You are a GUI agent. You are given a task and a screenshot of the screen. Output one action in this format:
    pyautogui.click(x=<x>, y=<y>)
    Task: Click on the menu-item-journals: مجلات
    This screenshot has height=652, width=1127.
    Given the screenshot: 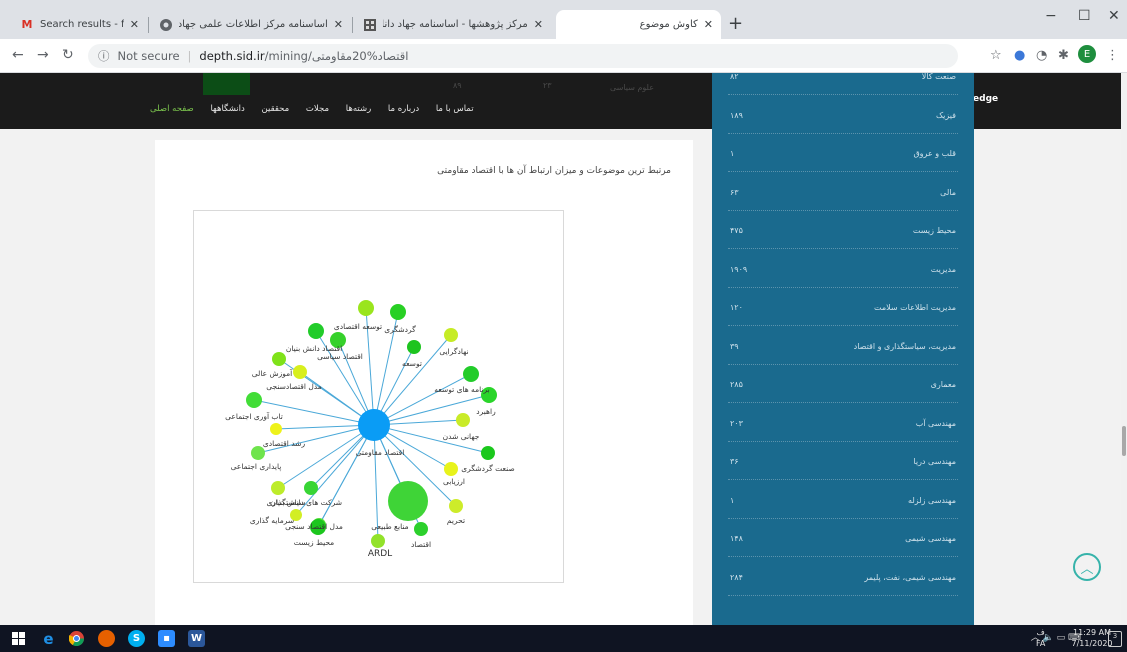 What is the action you would take?
    pyautogui.click(x=317, y=109)
    